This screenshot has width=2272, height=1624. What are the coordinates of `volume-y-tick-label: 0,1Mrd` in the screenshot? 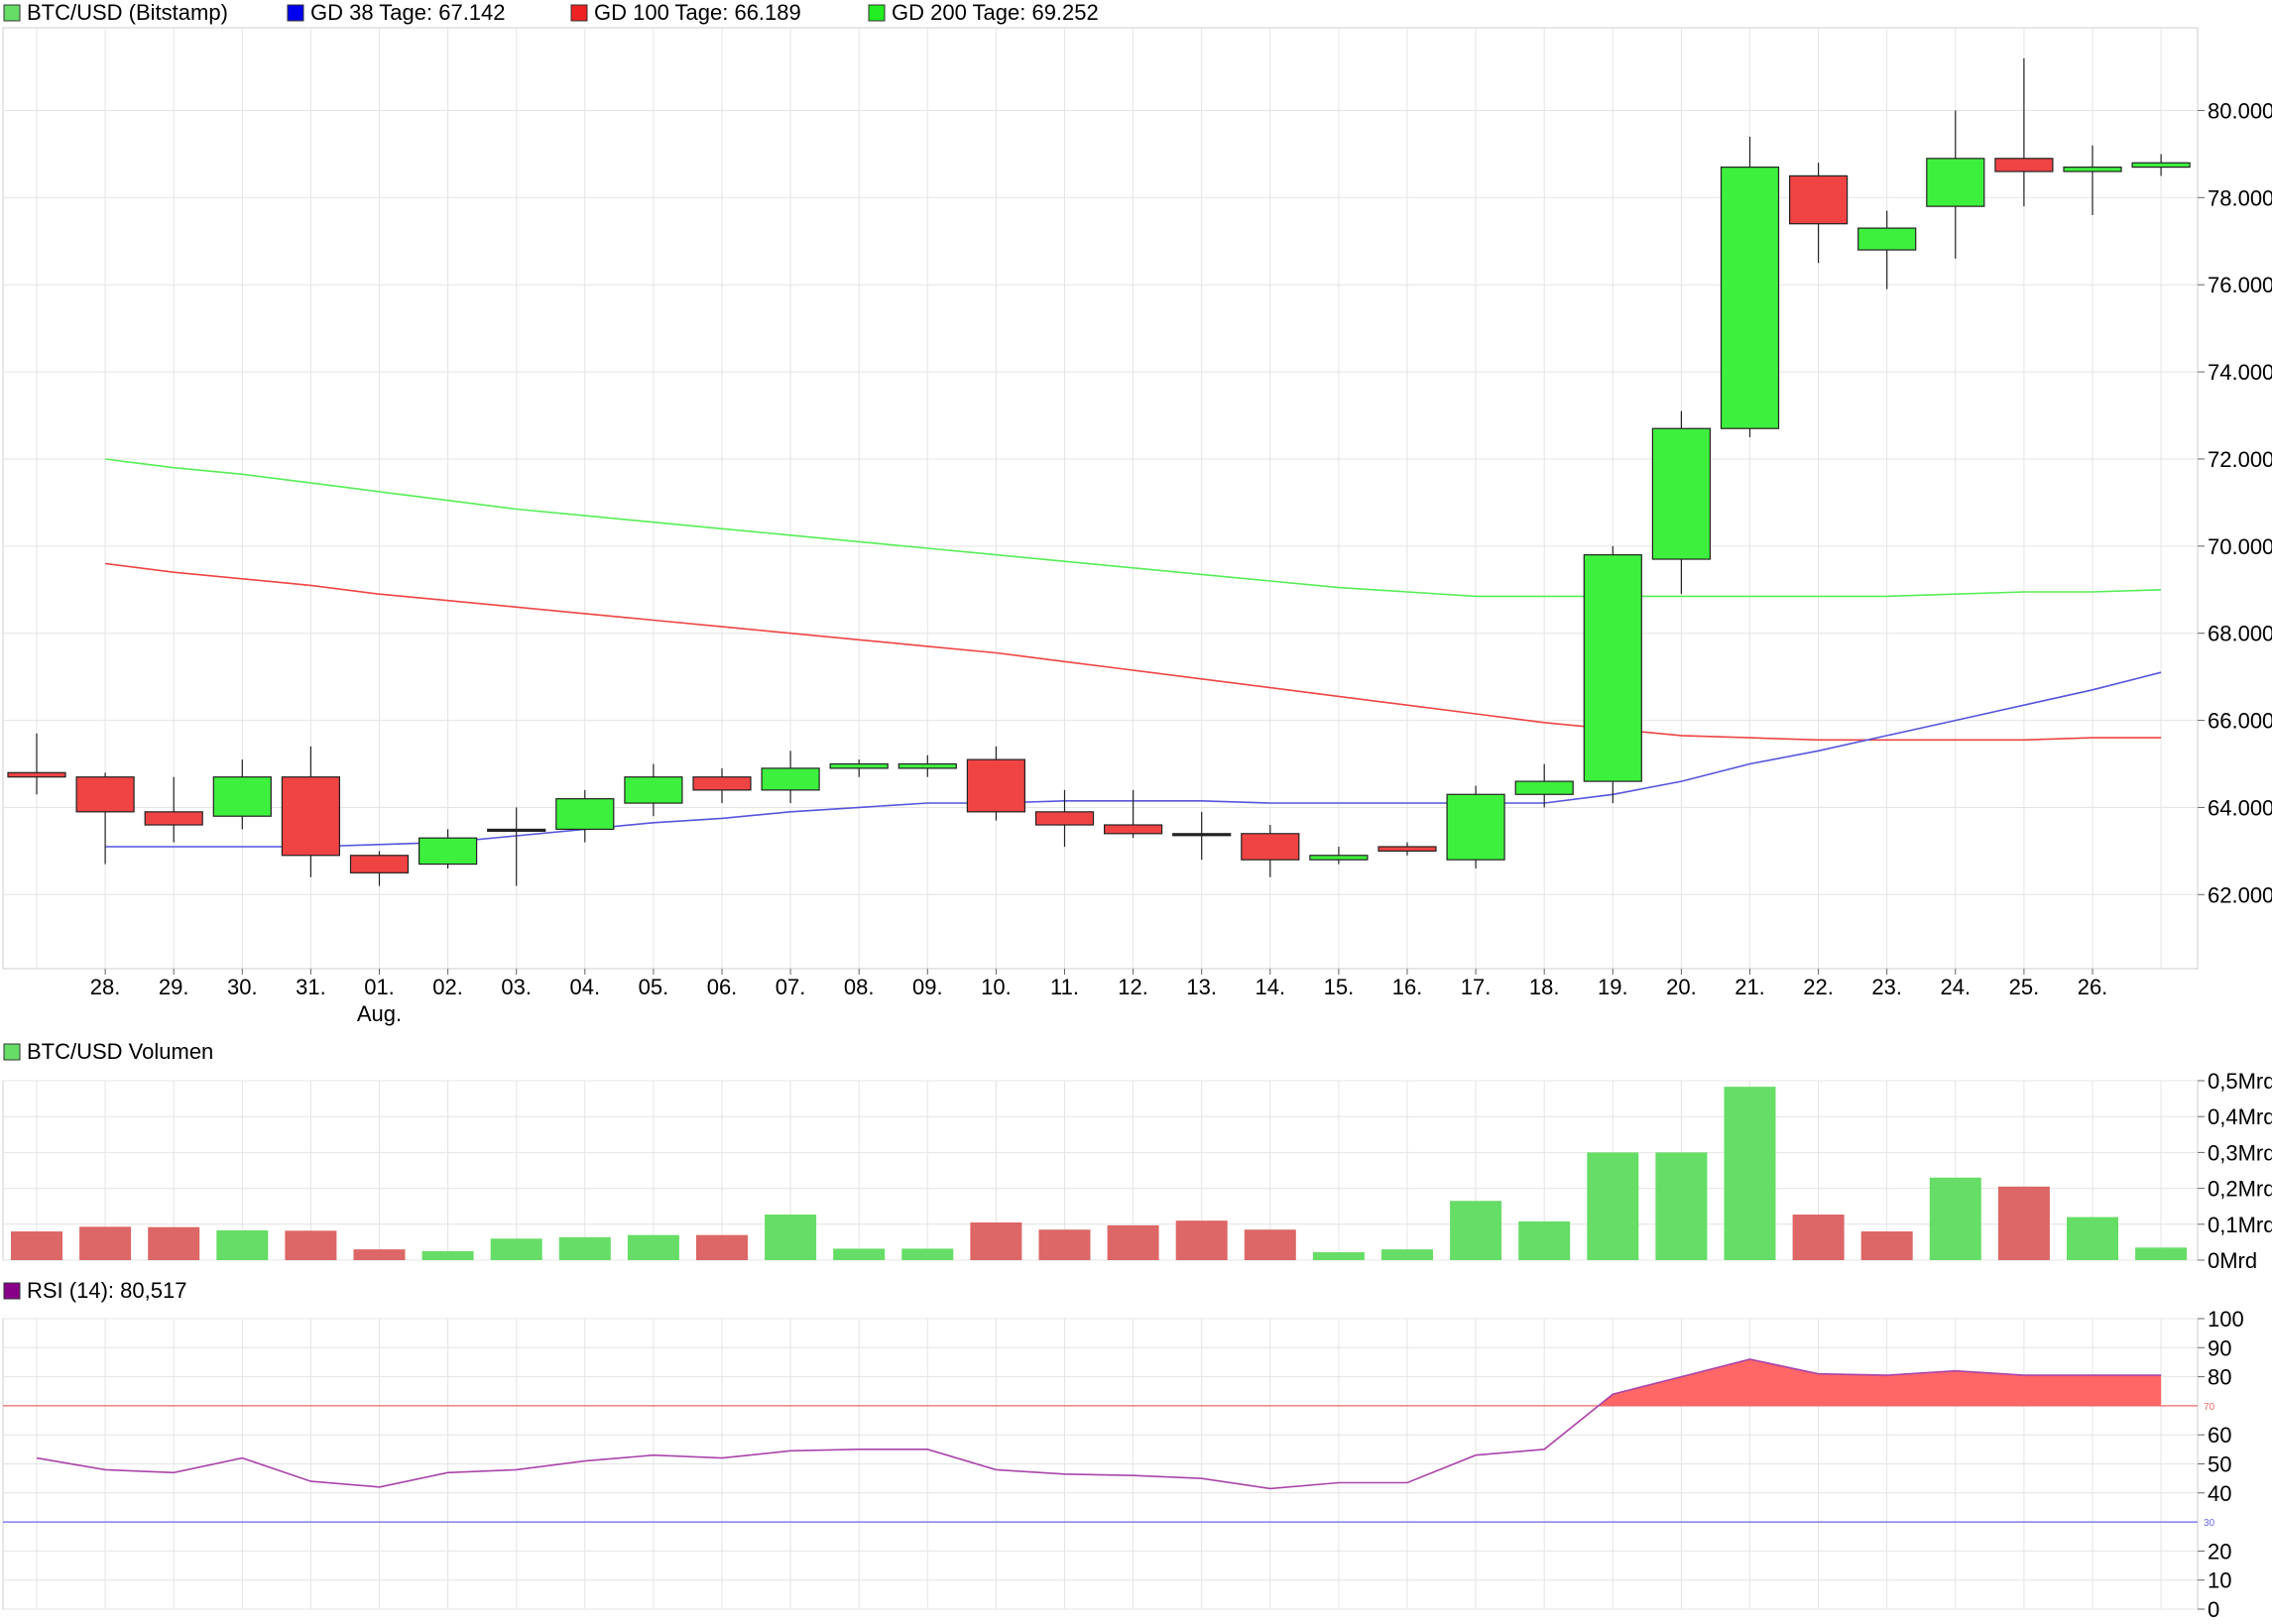 It's located at (2240, 1225).